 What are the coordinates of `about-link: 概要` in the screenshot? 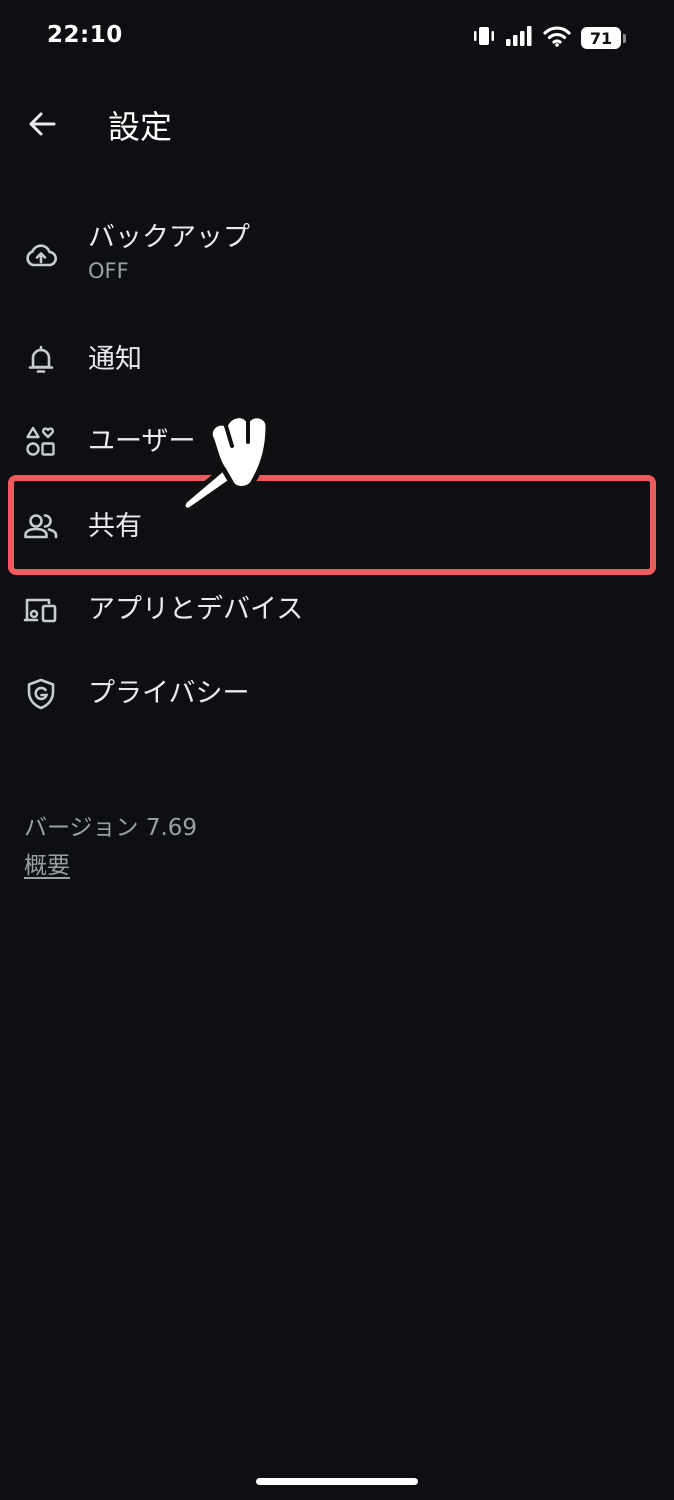 It's located at (47, 863).